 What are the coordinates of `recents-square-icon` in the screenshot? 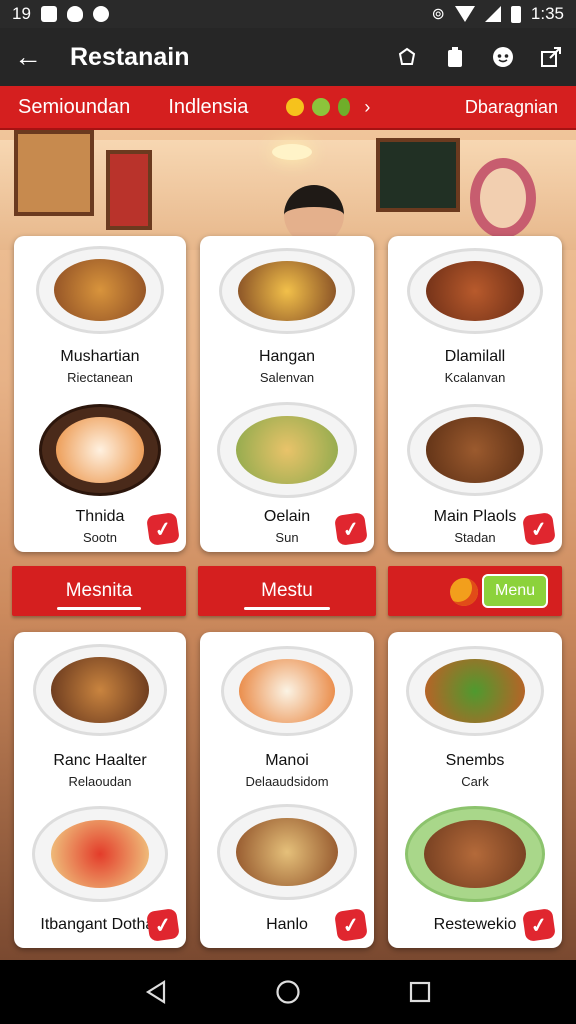 It's located at (420, 992).